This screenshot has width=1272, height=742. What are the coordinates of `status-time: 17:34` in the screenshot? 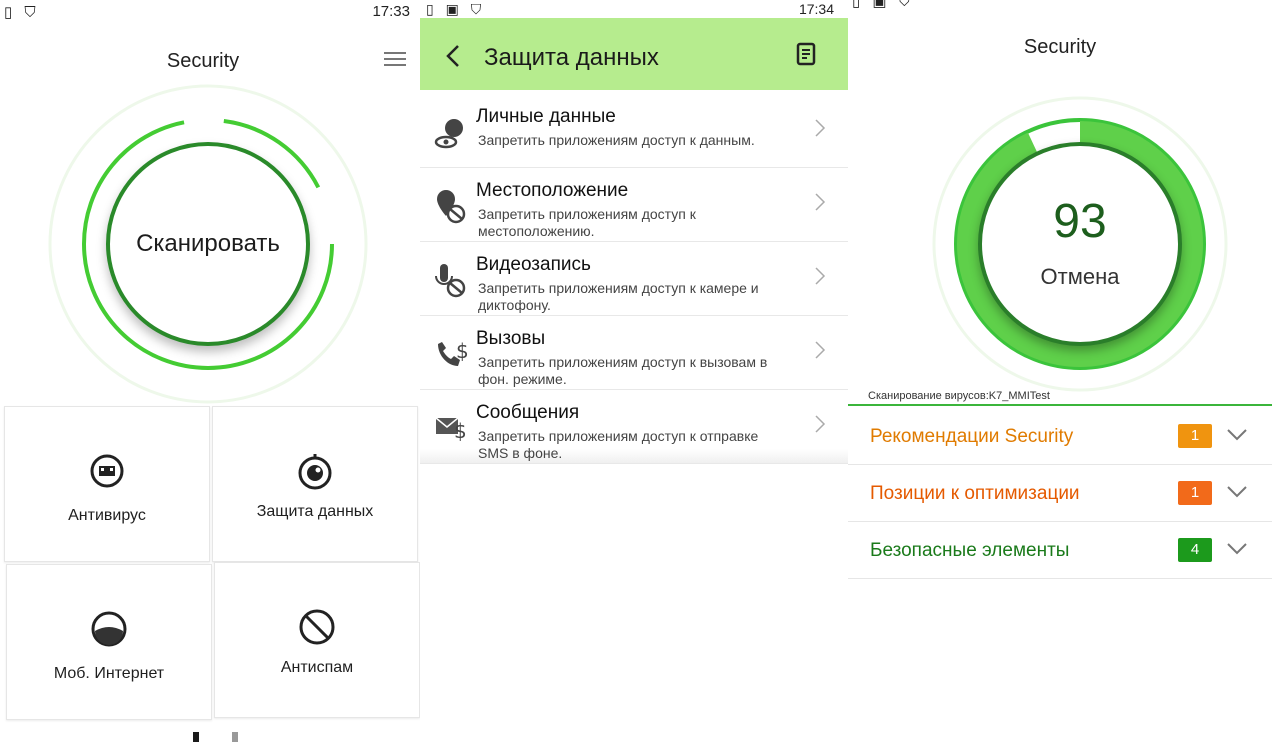 It's located at (816, 9).